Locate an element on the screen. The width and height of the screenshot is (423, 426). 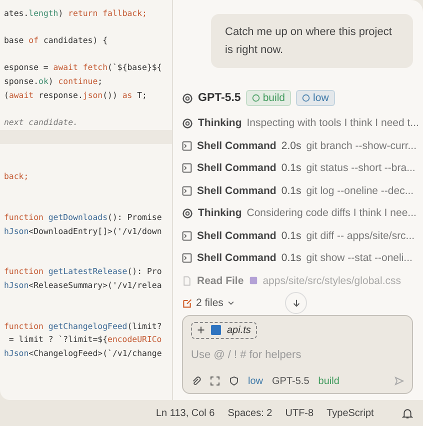
typescript-file-icon is located at coordinates (216, 330).